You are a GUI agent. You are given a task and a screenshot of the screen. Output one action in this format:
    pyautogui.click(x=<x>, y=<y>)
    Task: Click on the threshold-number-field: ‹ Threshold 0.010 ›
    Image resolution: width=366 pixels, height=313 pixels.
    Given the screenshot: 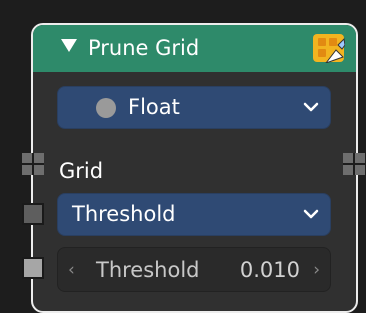 What is the action you would take?
    pyautogui.click(x=194, y=269)
    